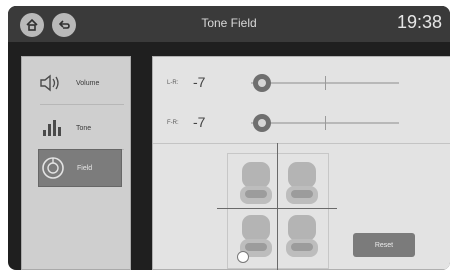 This screenshot has height=275, width=458. Describe the element at coordinates (384, 245) in the screenshot. I see `reset-button: Reset` at that location.